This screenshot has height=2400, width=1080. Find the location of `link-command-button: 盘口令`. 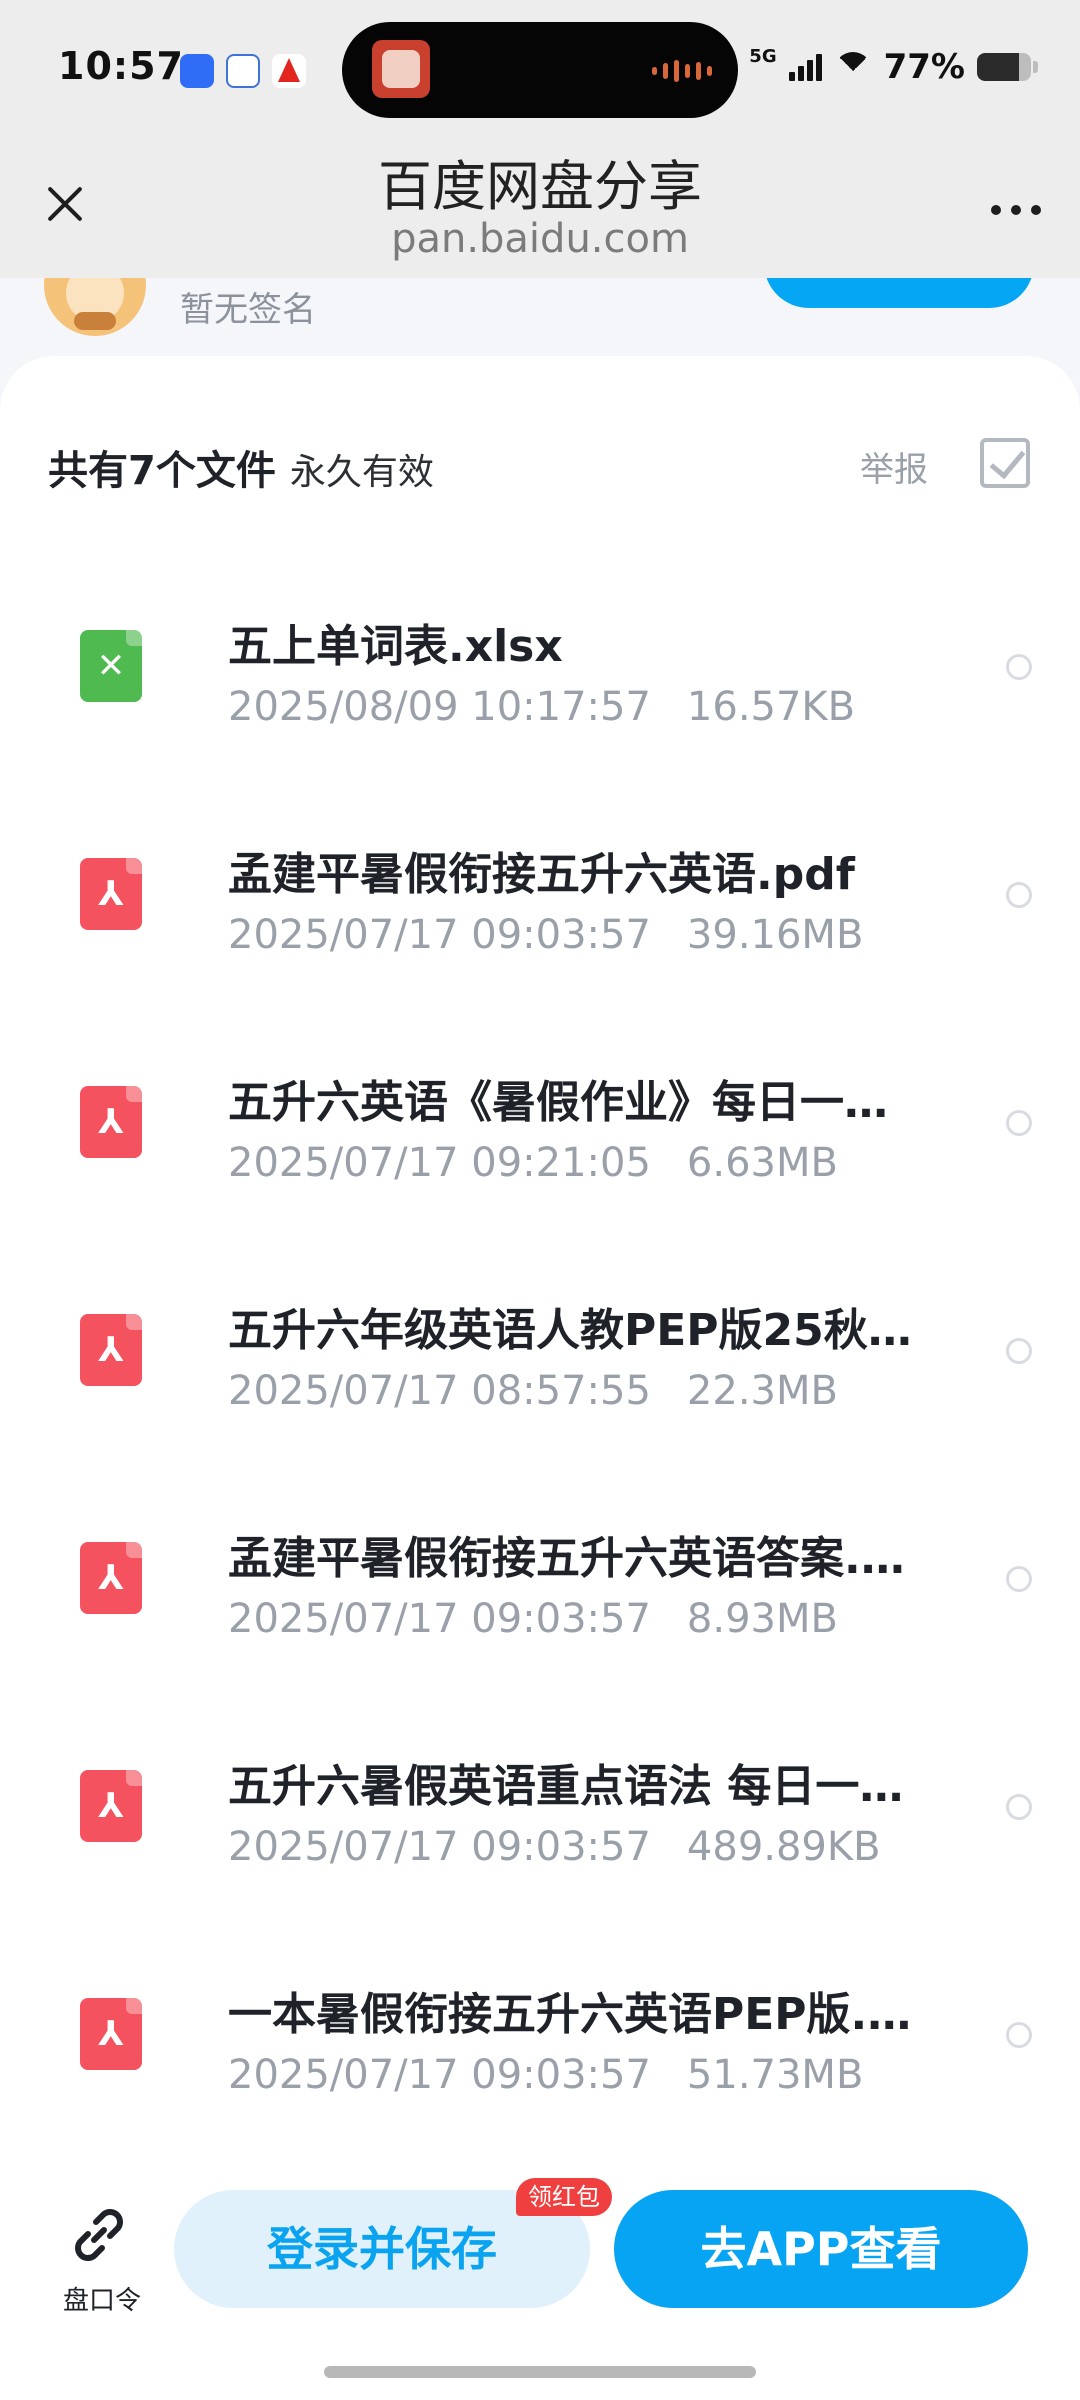

link-command-button: 盘口令 is located at coordinates (102, 2260).